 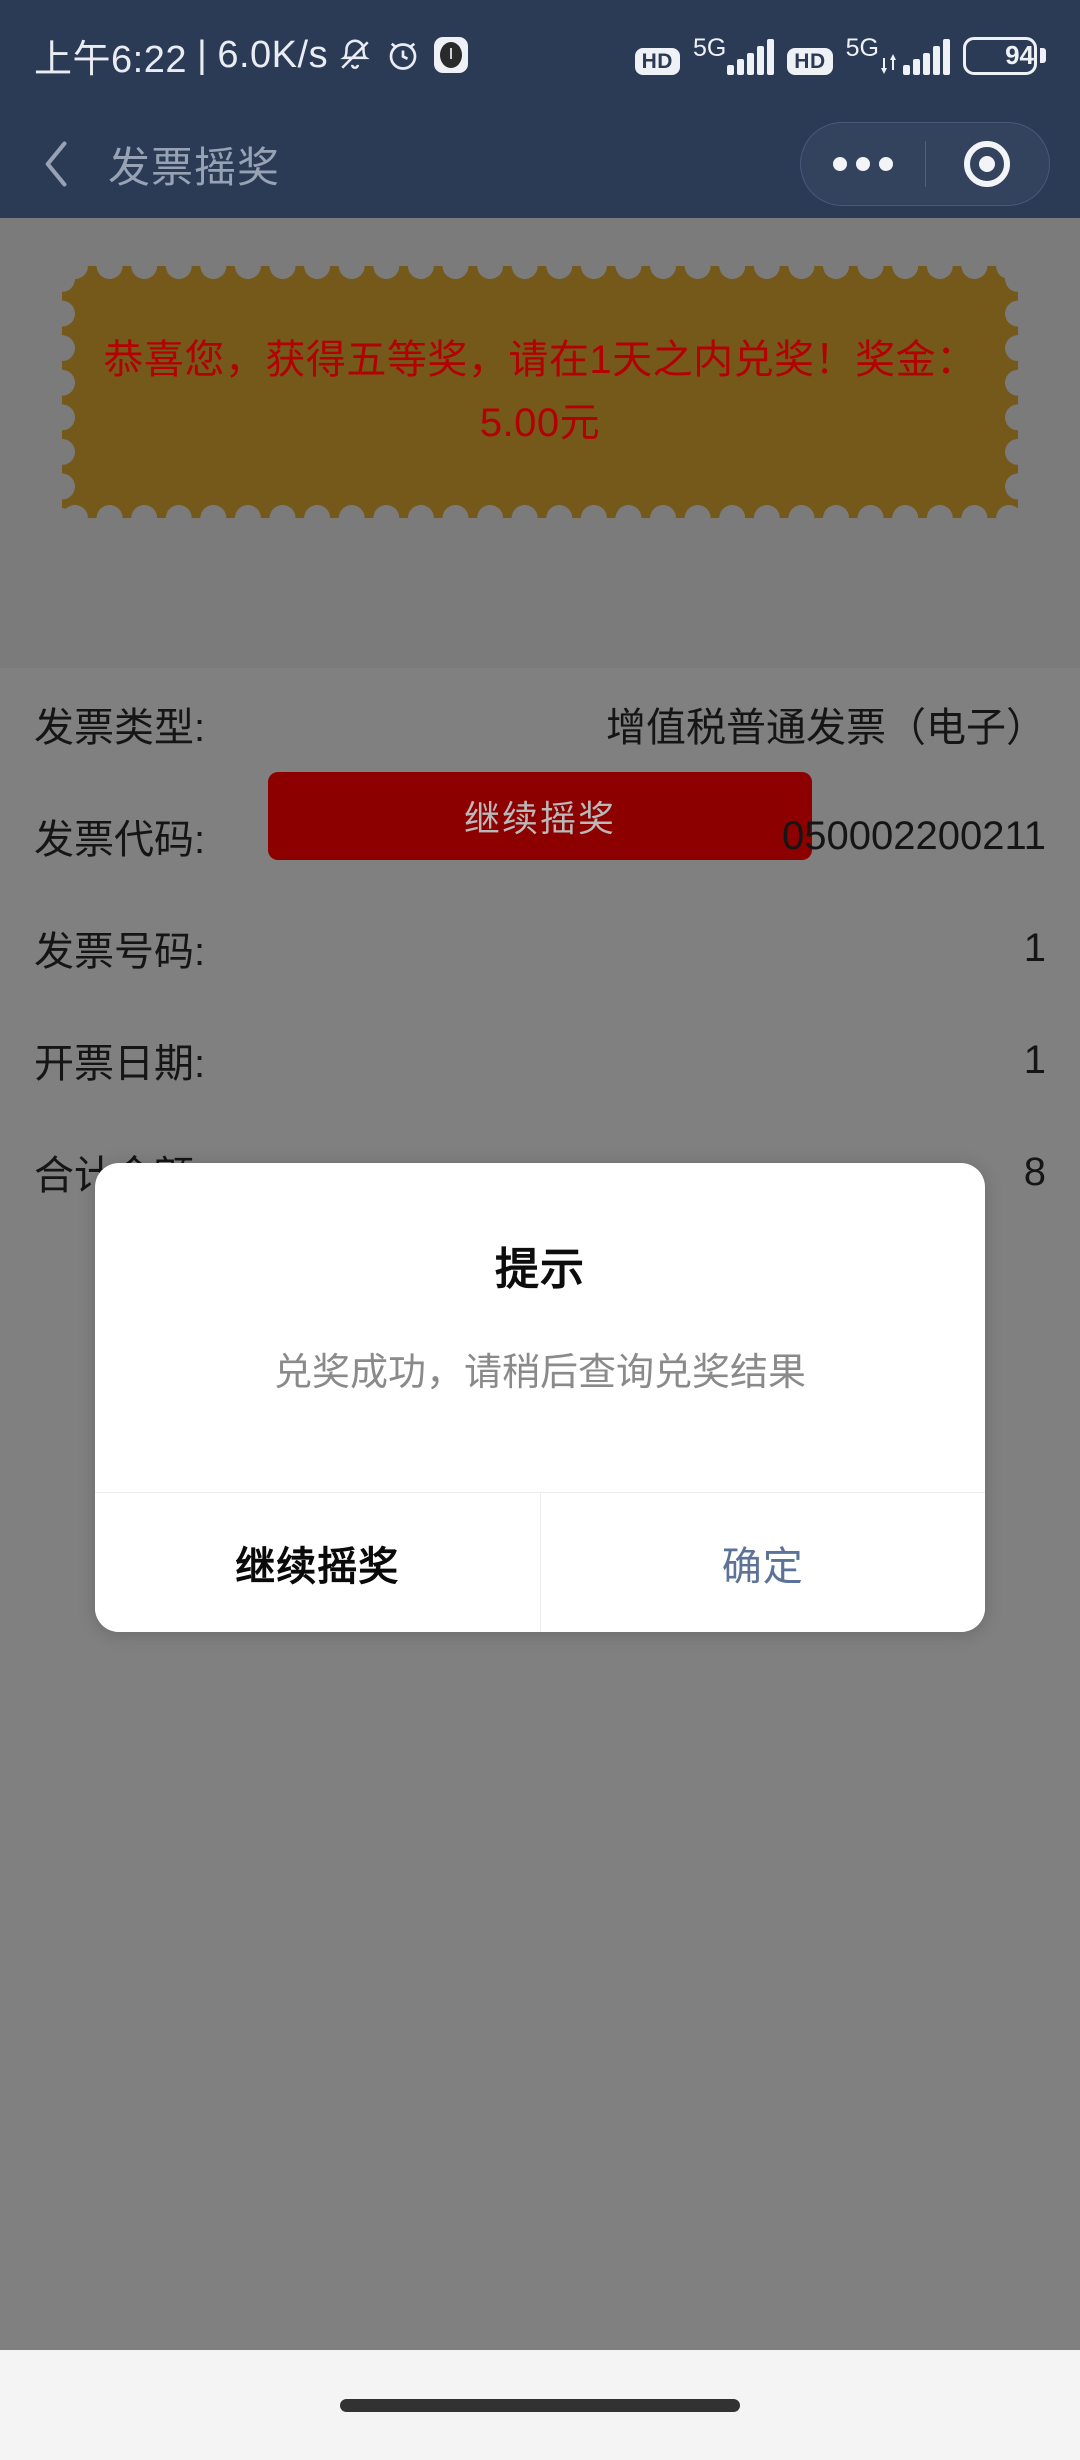 I want to click on bell-mute-icon, so click(x=355, y=55).